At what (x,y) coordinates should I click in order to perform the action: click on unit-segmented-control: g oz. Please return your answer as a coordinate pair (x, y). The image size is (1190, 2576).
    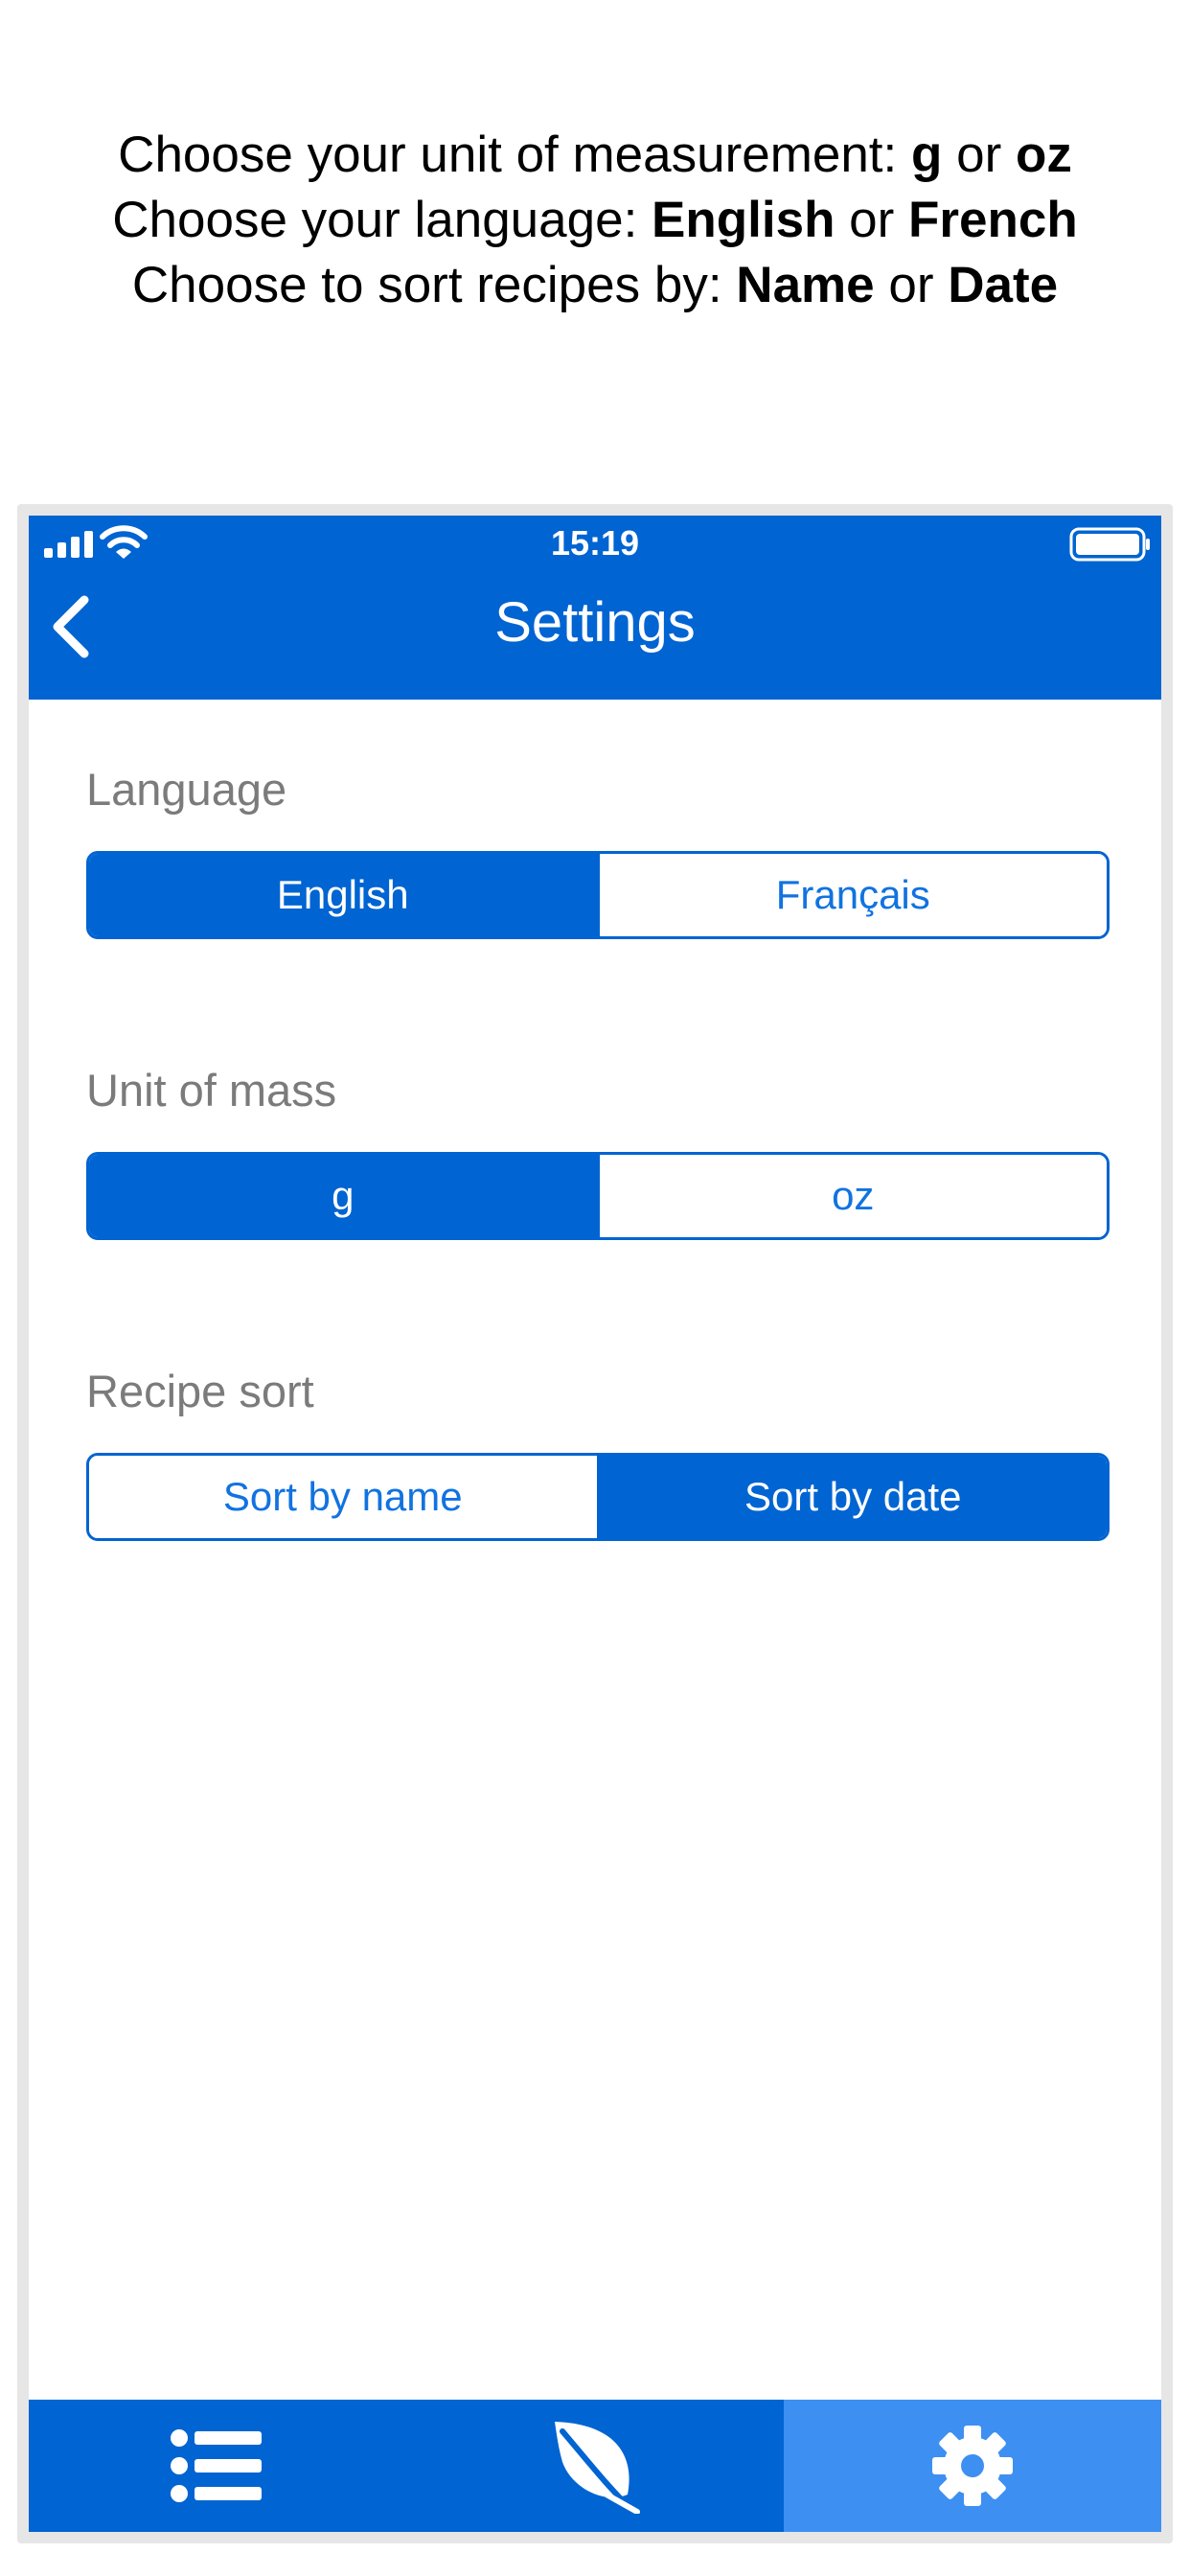
    Looking at the image, I should click on (598, 1196).